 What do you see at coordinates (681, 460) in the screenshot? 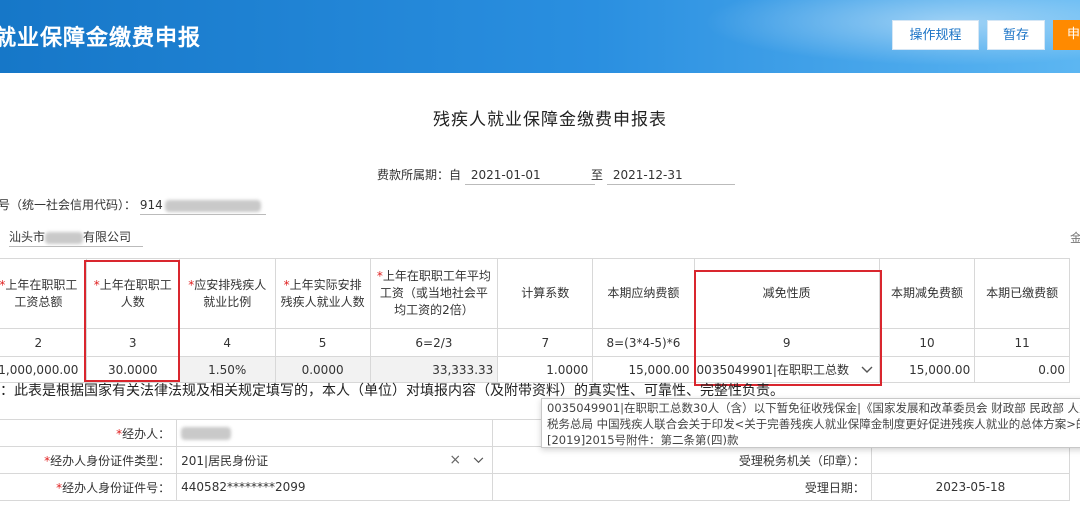
I see `tax-office-label: 受理税务机关（印章）：` at bounding box center [681, 460].